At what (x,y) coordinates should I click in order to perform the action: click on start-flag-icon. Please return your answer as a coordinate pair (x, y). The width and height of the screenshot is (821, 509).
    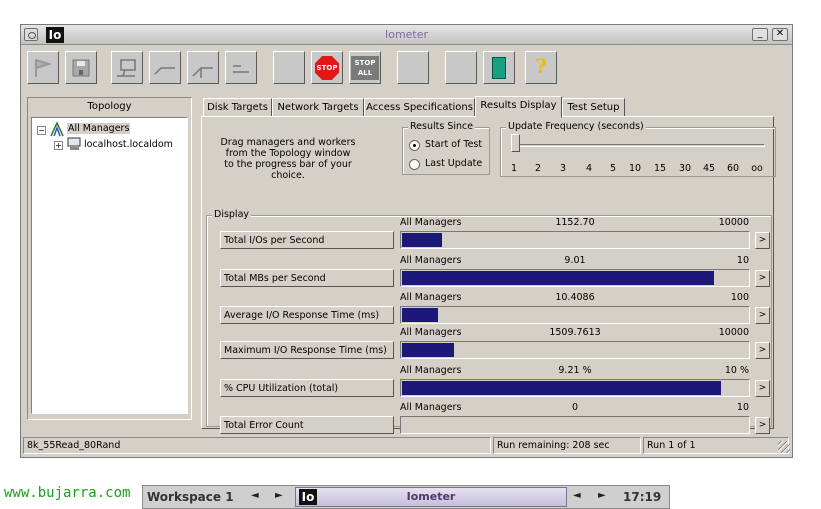
    Looking at the image, I should click on (44, 68).